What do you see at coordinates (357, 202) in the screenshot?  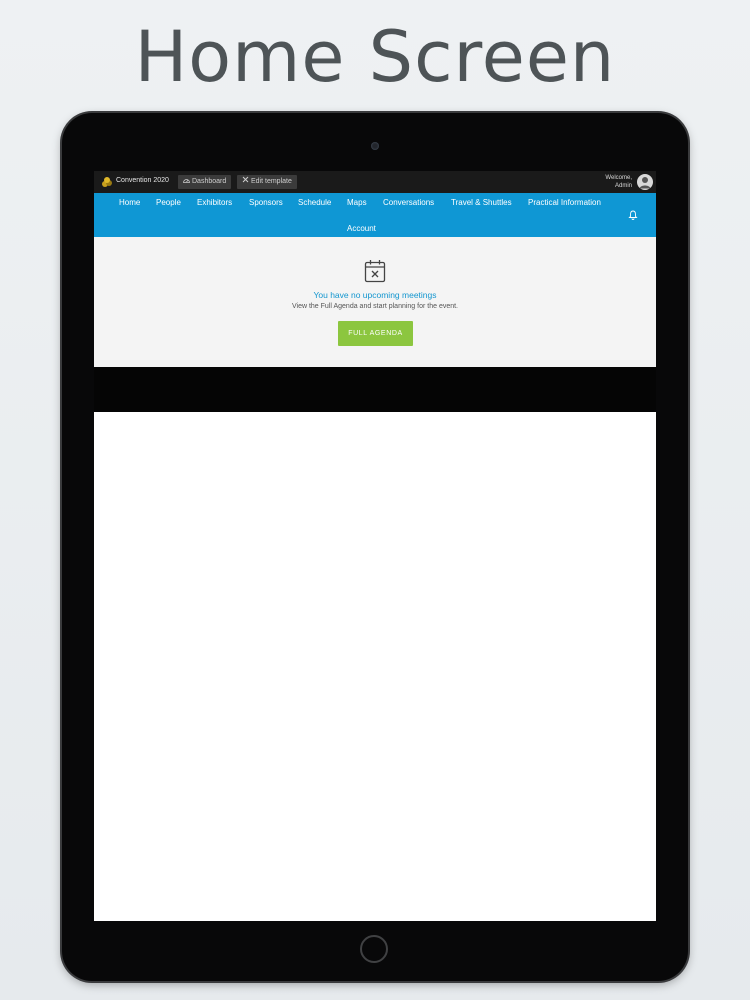 I see `nav-item-maps: Maps` at bounding box center [357, 202].